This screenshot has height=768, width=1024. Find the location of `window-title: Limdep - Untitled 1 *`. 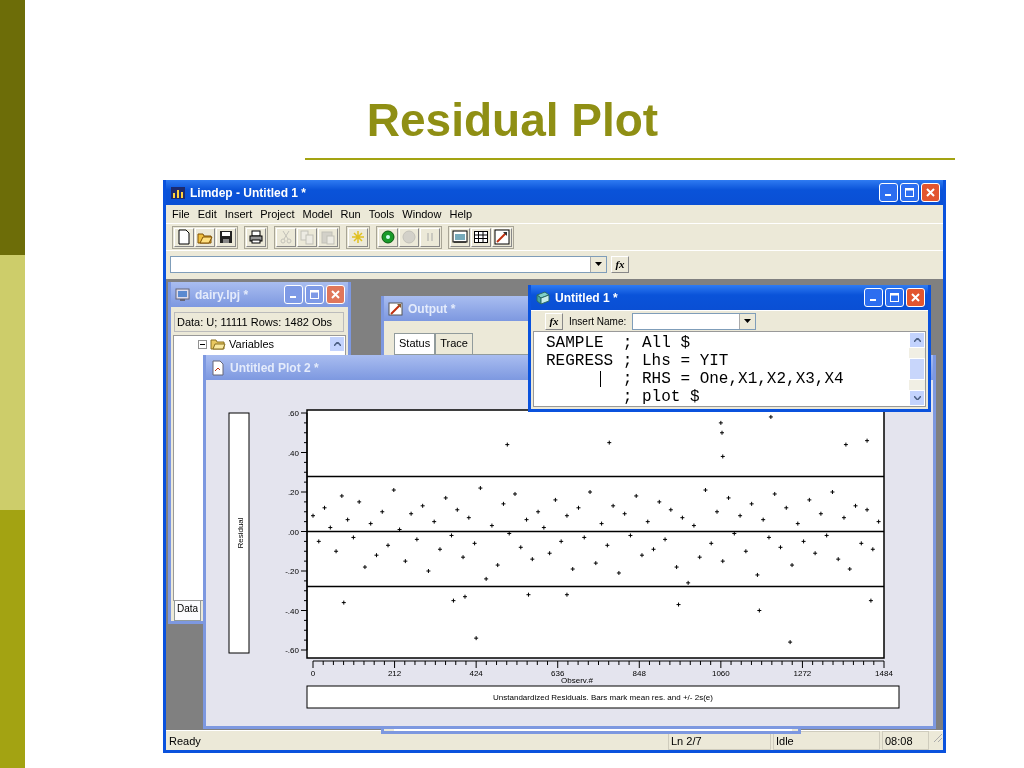

window-title: Limdep - Untitled 1 * is located at coordinates (248, 192).